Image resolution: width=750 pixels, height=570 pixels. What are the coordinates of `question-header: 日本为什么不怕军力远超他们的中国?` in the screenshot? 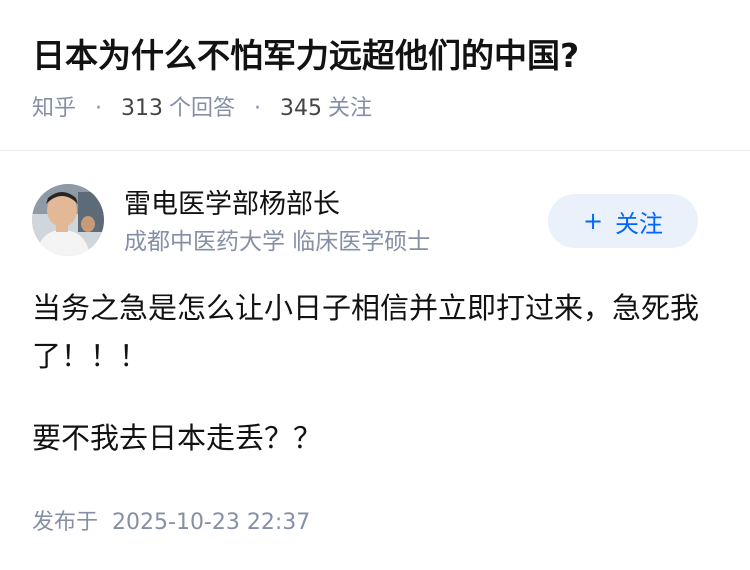 It's located at (375, 56).